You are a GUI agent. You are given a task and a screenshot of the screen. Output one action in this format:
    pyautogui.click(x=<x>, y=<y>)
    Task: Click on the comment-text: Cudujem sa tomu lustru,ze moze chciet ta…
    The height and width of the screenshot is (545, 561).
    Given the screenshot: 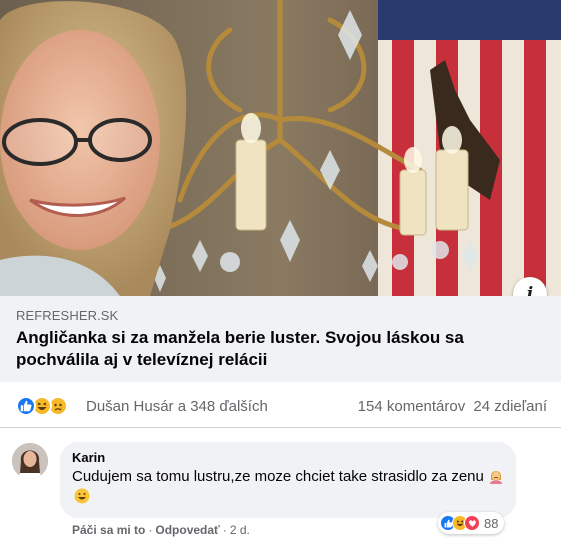 What is the action you would take?
    pyautogui.click(x=278, y=476)
    